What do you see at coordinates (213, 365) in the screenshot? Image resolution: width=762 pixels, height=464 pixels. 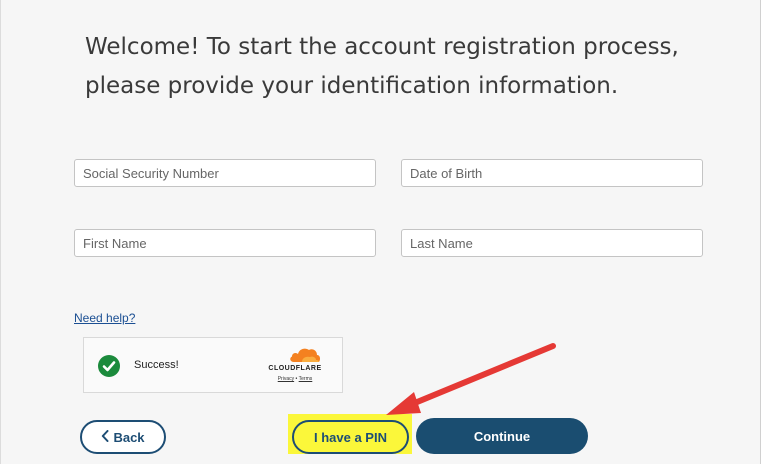 I see `cloudflare-captcha-widget: Success! CLOUDFLARE Privacy • Terms` at bounding box center [213, 365].